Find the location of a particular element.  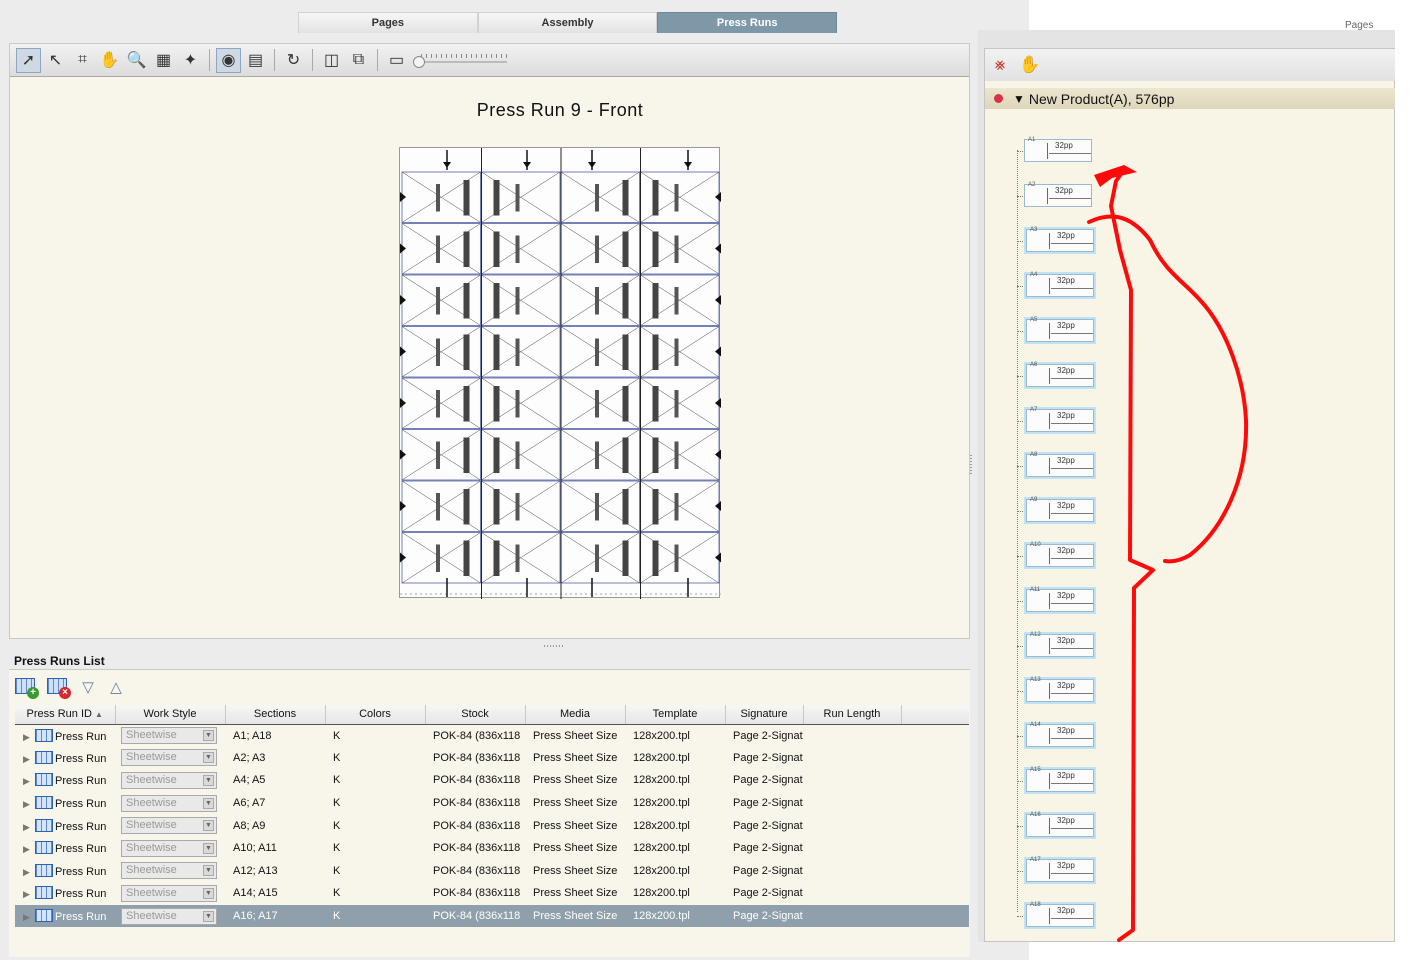

press-run-icon is located at coordinates (44, 735).